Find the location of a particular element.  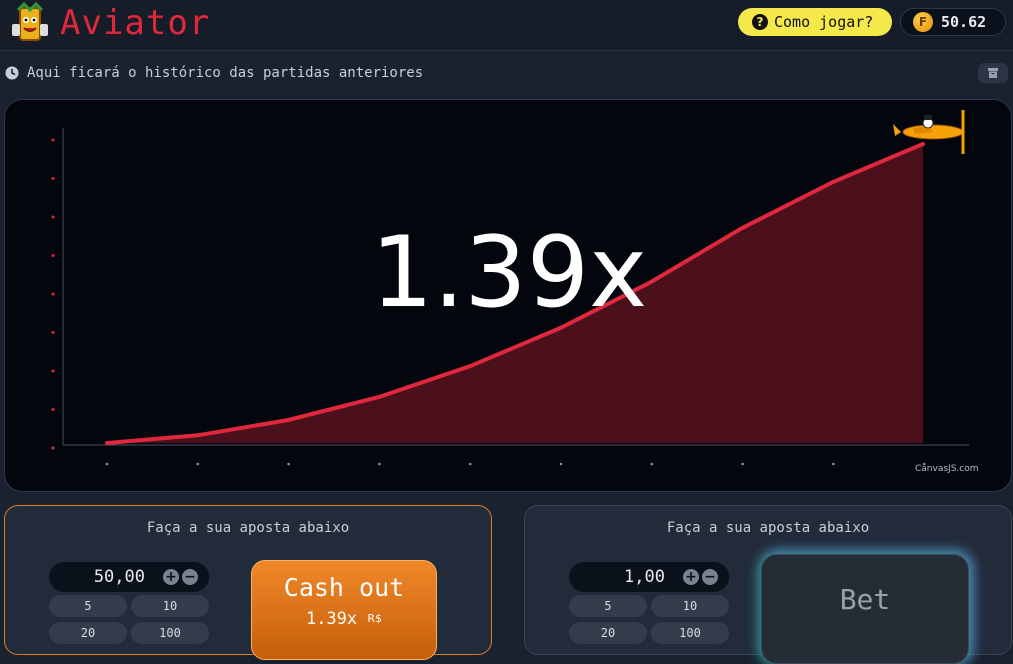

chart-credit: CanvasJS.com is located at coordinates (947, 469).